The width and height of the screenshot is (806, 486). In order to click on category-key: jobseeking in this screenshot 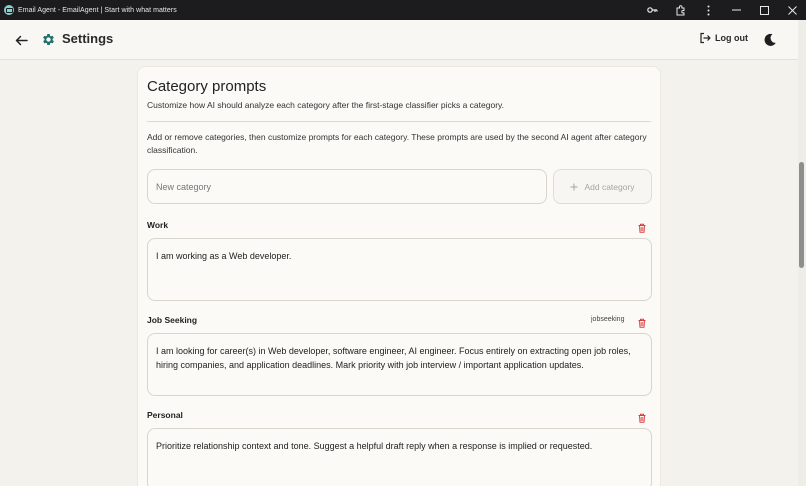, I will do `click(608, 319)`.